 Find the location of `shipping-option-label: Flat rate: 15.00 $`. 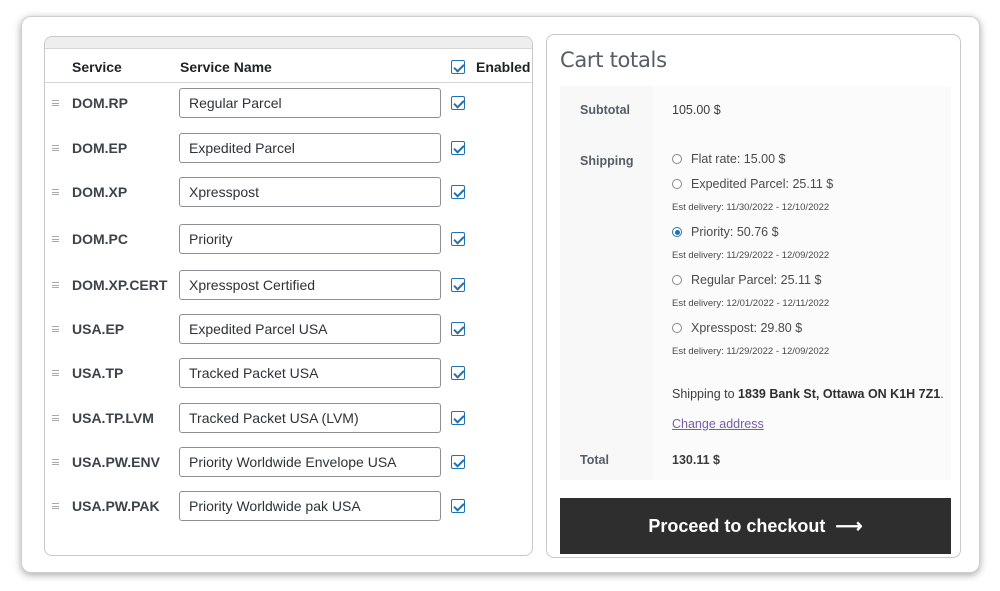

shipping-option-label: Flat rate: 15.00 $ is located at coordinates (738, 159).